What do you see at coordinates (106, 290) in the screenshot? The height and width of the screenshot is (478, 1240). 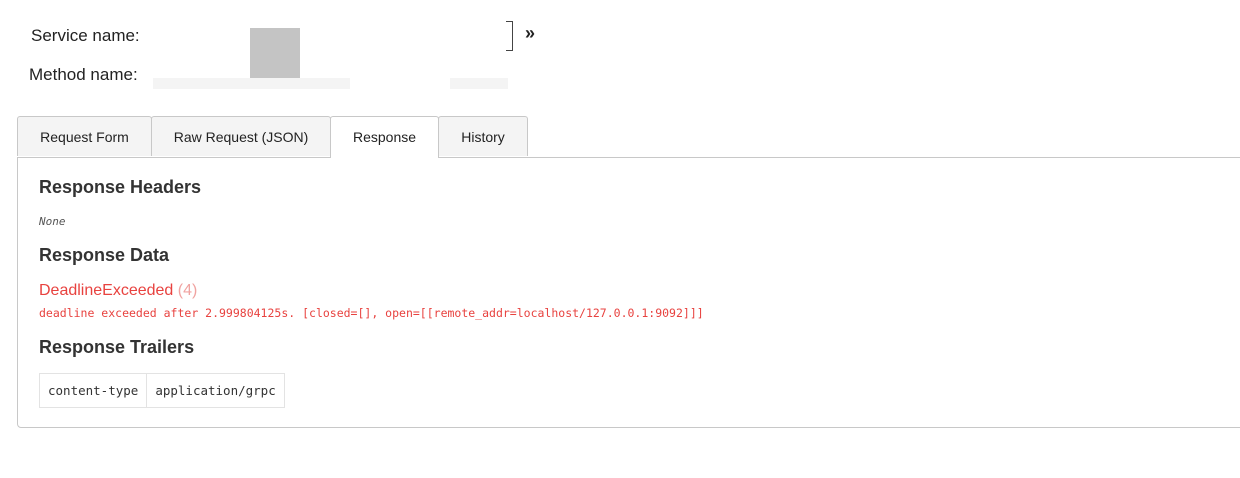 I see `error-status-name: DeadlineExceeded` at bounding box center [106, 290].